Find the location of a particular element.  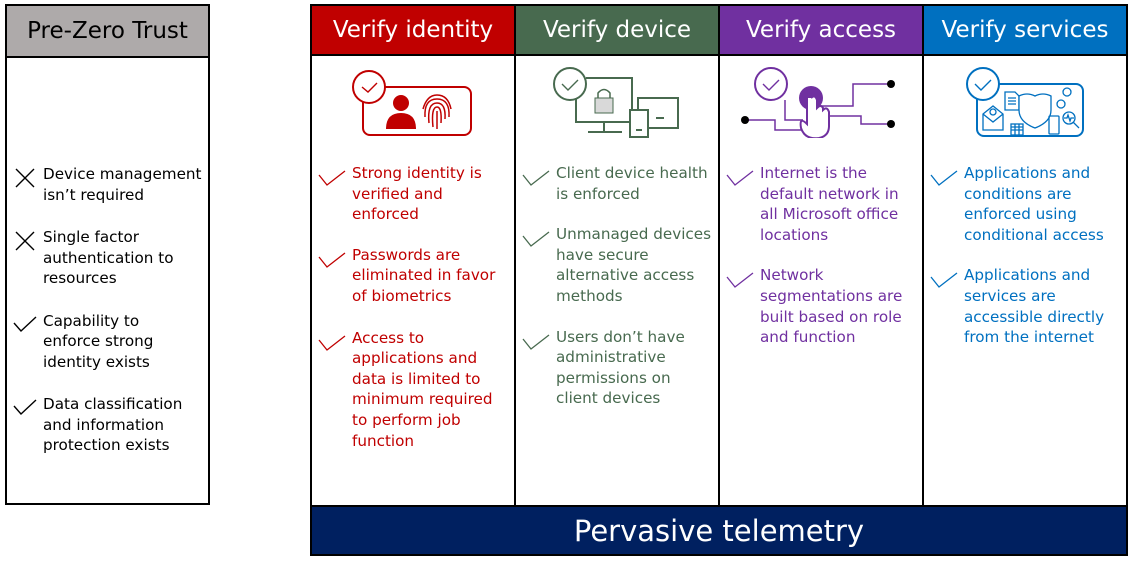

services-shield-icon is located at coordinates (1025, 104).